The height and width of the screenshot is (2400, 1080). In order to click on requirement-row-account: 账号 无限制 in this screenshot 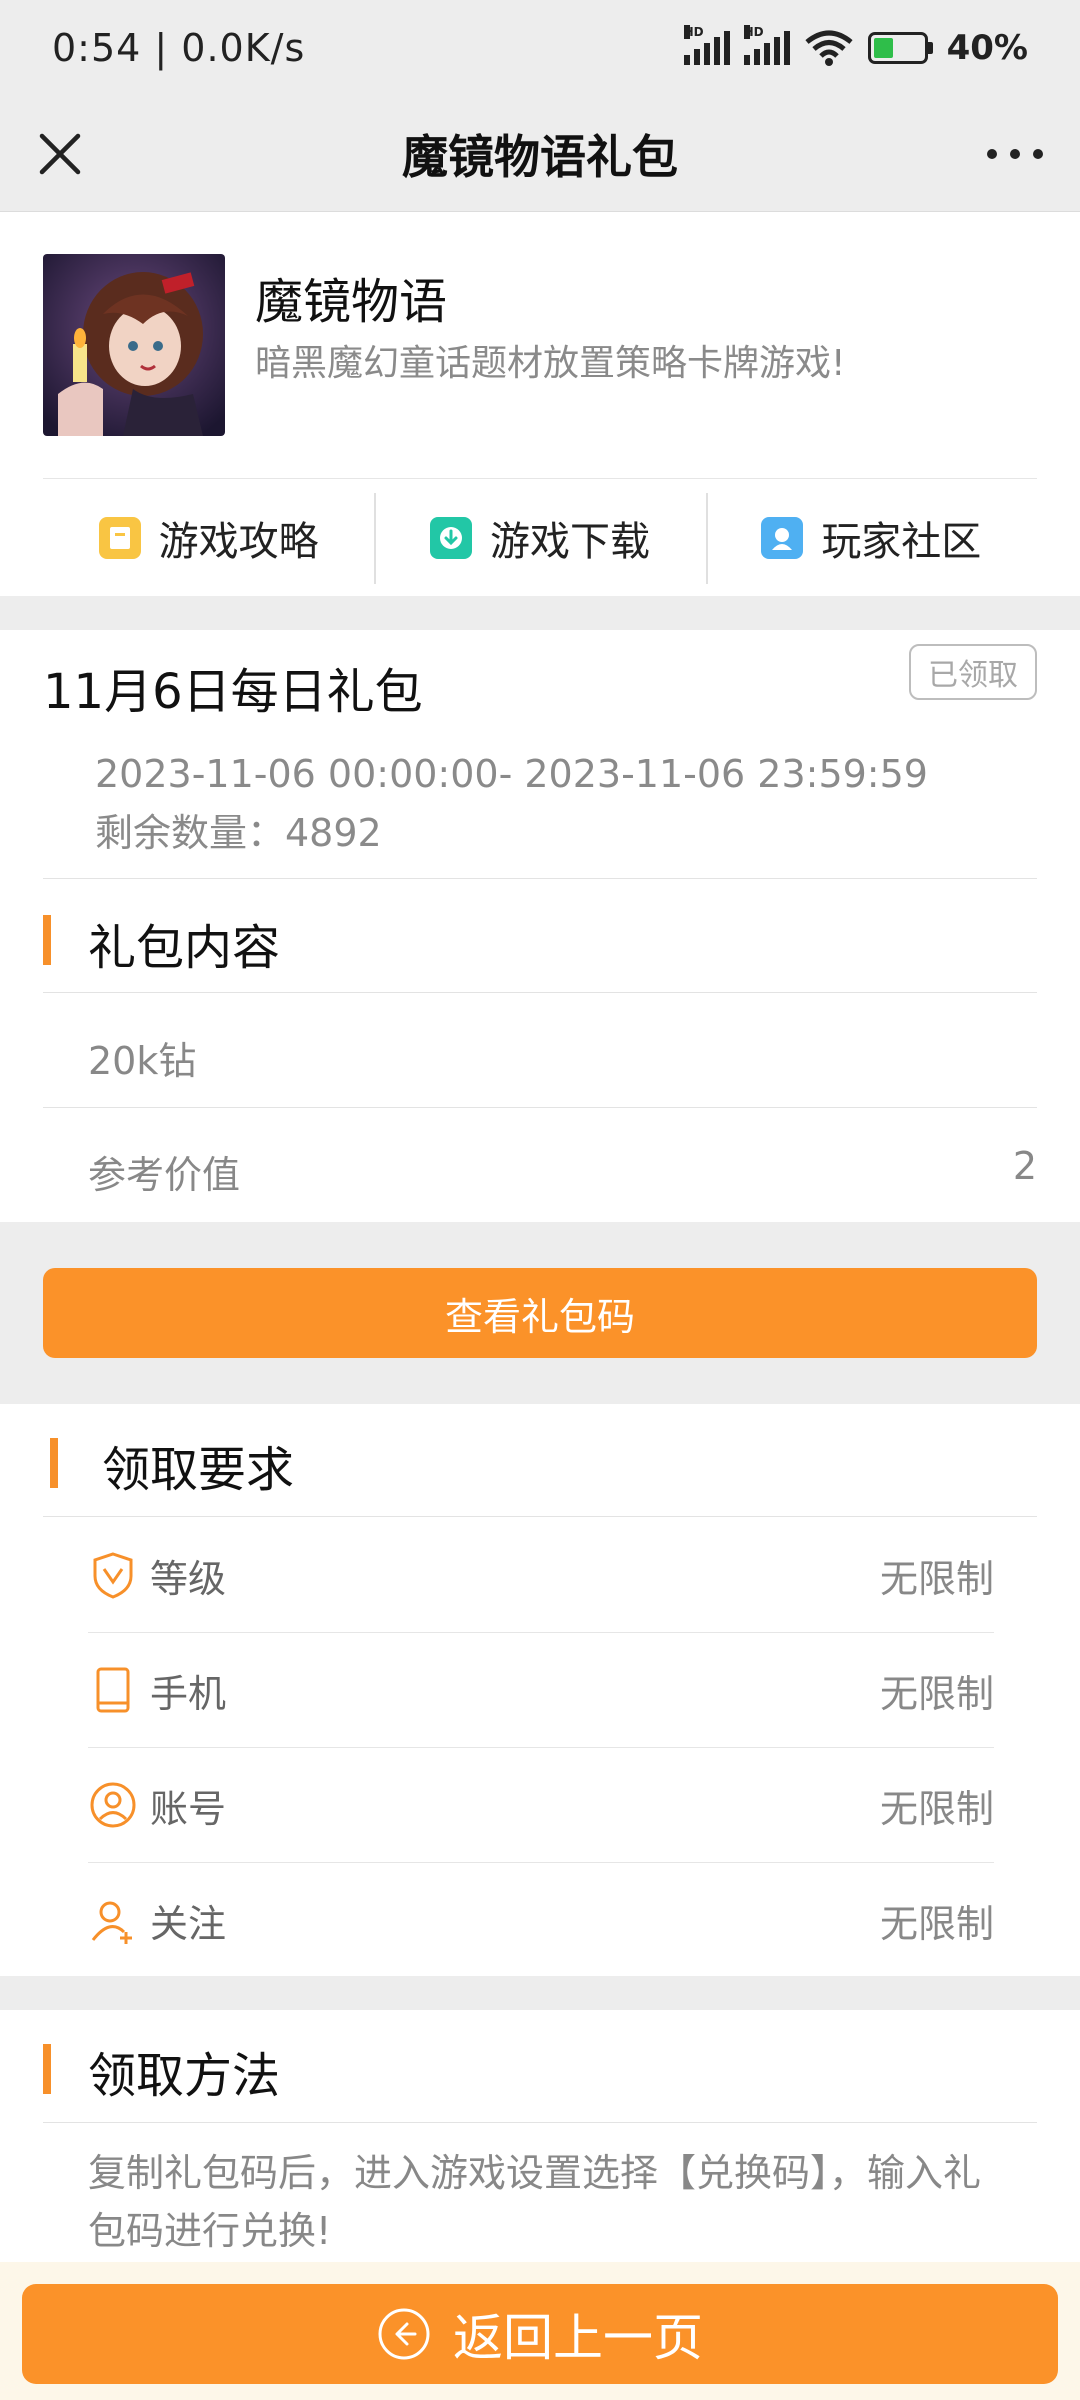, I will do `click(541, 1805)`.